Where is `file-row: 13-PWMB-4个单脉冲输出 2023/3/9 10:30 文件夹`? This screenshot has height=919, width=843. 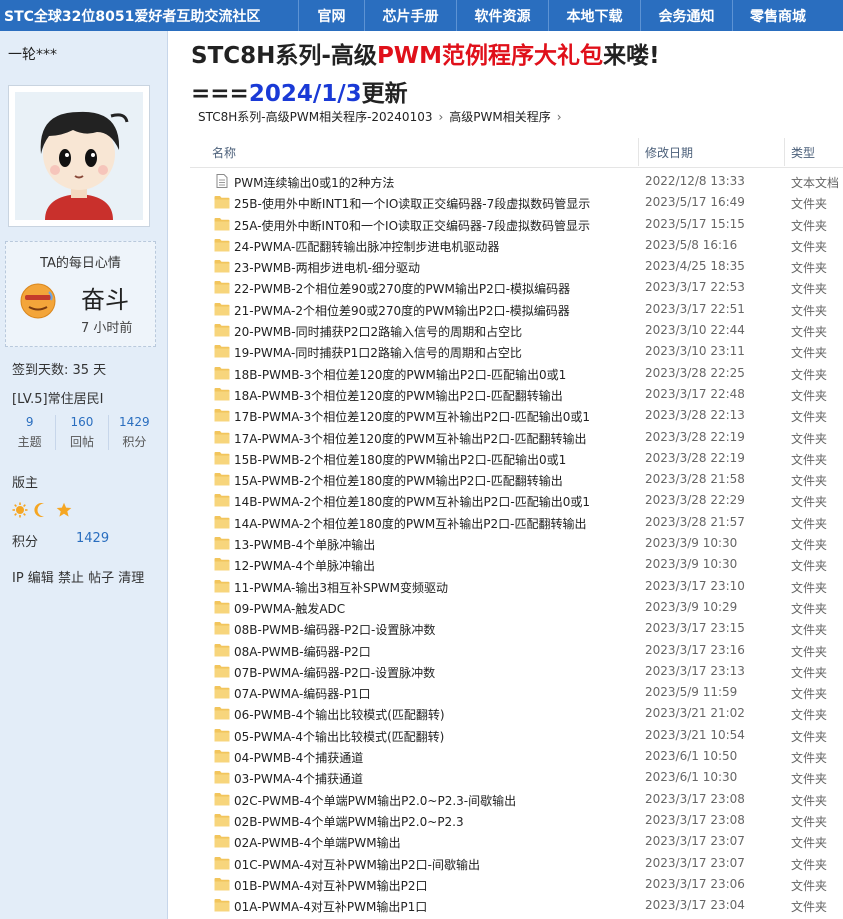
file-row: 13-PWMB-4个单脉冲输出 2023/3/9 10:30 文件夹 is located at coordinates (516, 543).